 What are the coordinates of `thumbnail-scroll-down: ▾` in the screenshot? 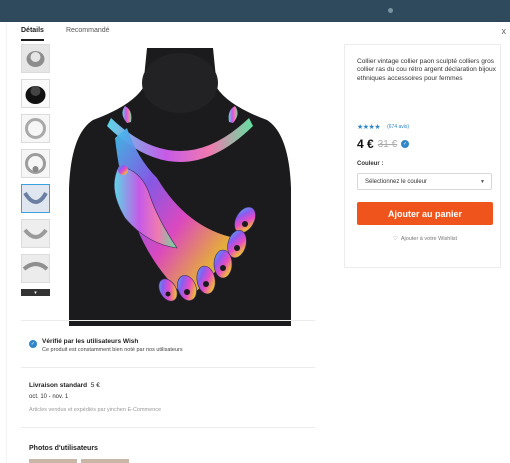 It's located at (35, 292).